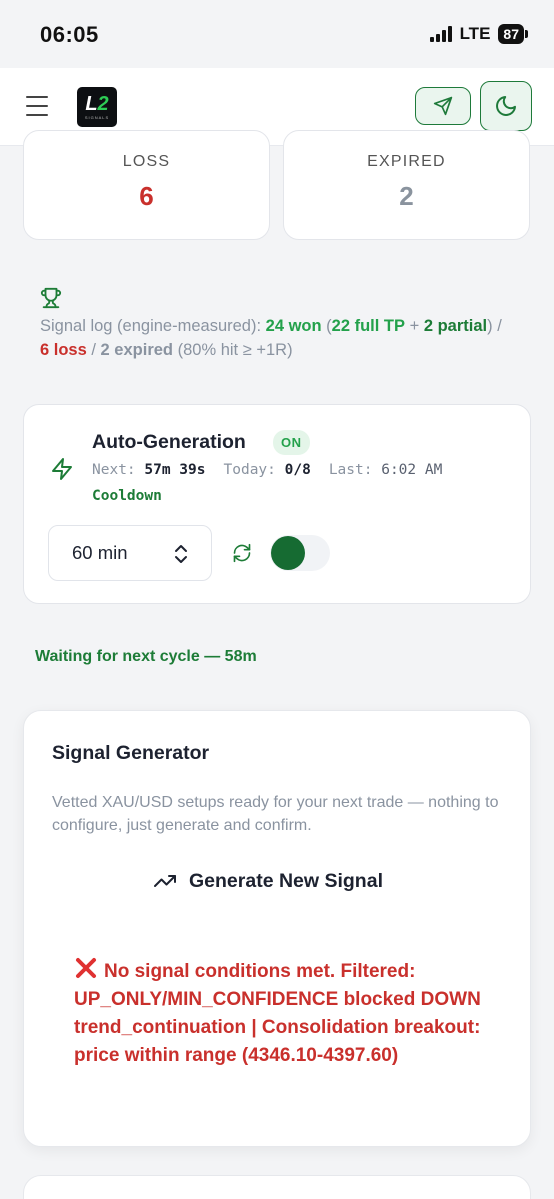 The image size is (554, 1199). Describe the element at coordinates (475, 33) in the screenshot. I see `network-label: LTE` at that location.